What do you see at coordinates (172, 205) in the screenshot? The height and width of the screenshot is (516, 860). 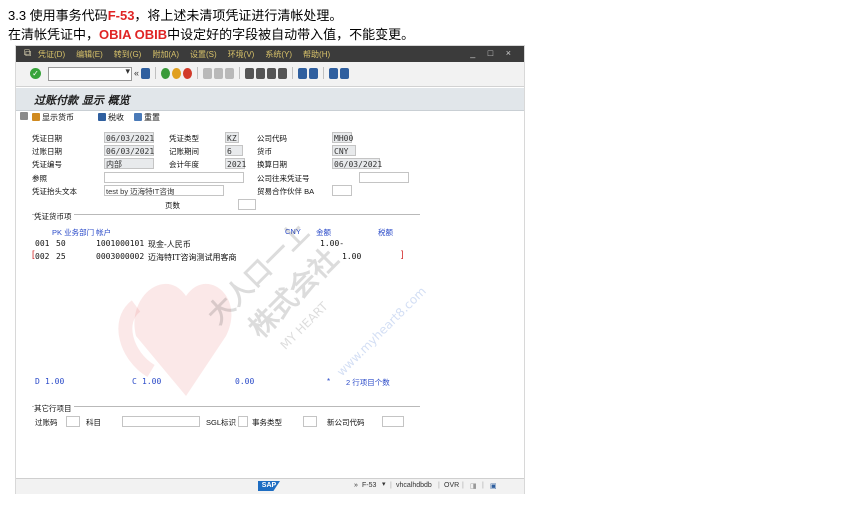 I see `pages-label: 页数` at bounding box center [172, 205].